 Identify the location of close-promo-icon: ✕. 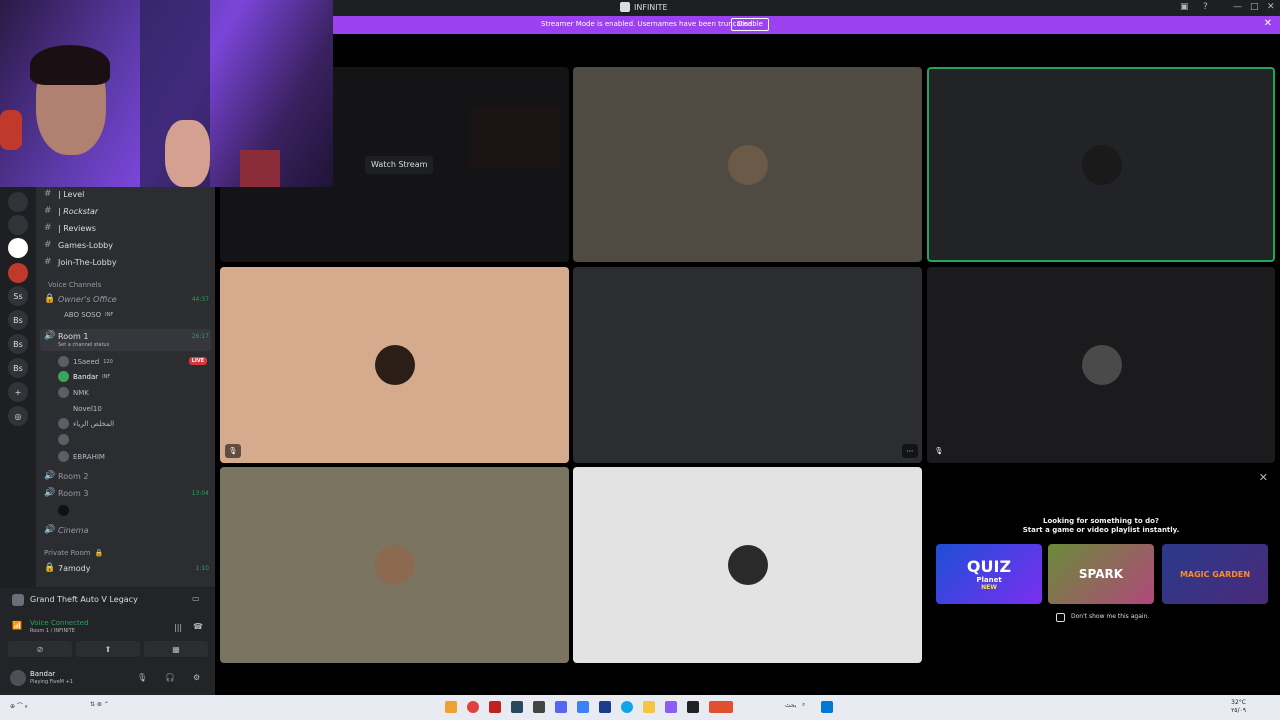
(1263, 477).